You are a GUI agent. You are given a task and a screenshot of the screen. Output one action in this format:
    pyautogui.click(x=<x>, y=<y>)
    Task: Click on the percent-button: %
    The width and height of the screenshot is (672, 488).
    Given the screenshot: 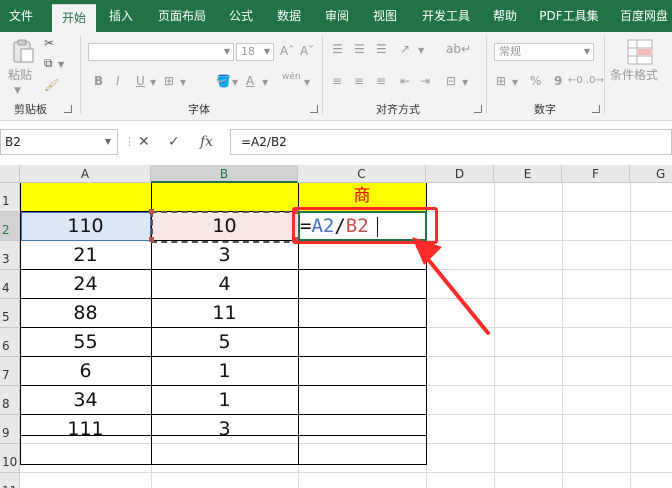 What is the action you would take?
    pyautogui.click(x=535, y=81)
    